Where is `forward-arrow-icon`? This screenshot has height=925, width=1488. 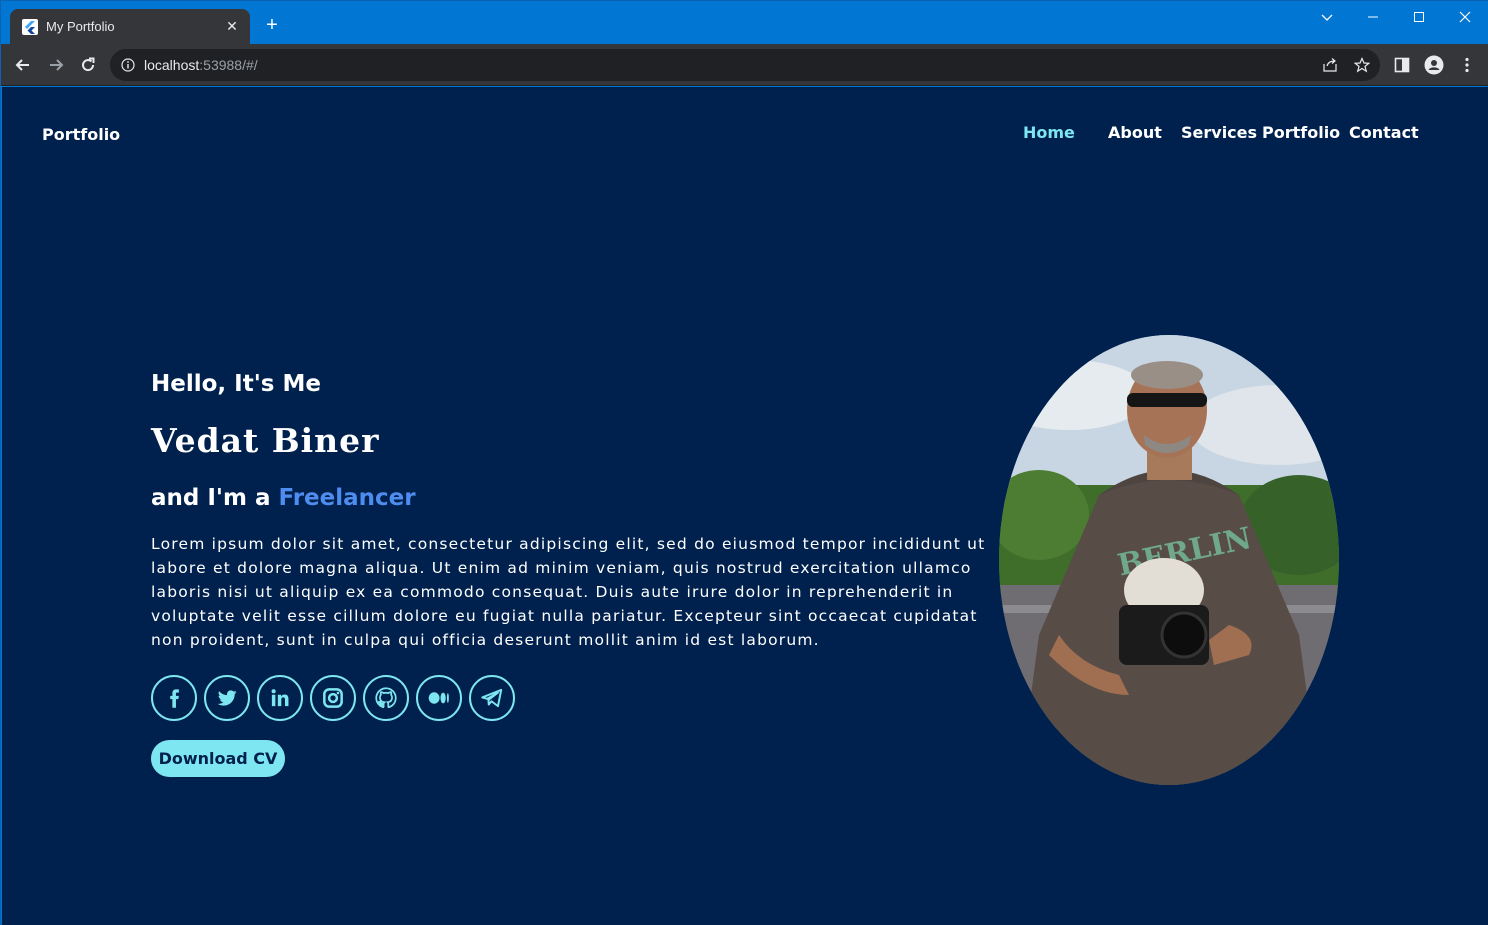
forward-arrow-icon is located at coordinates (56, 65).